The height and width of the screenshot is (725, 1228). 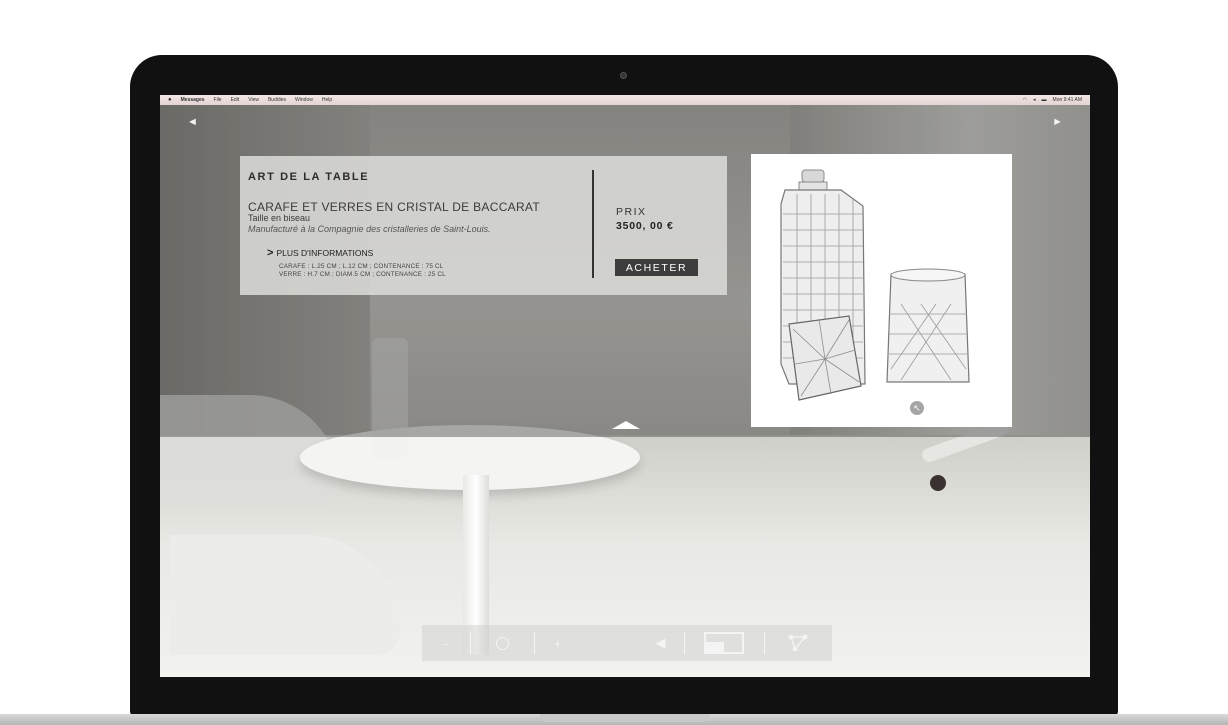 I want to click on next-arrow-icon: ►, so click(x=1057, y=122).